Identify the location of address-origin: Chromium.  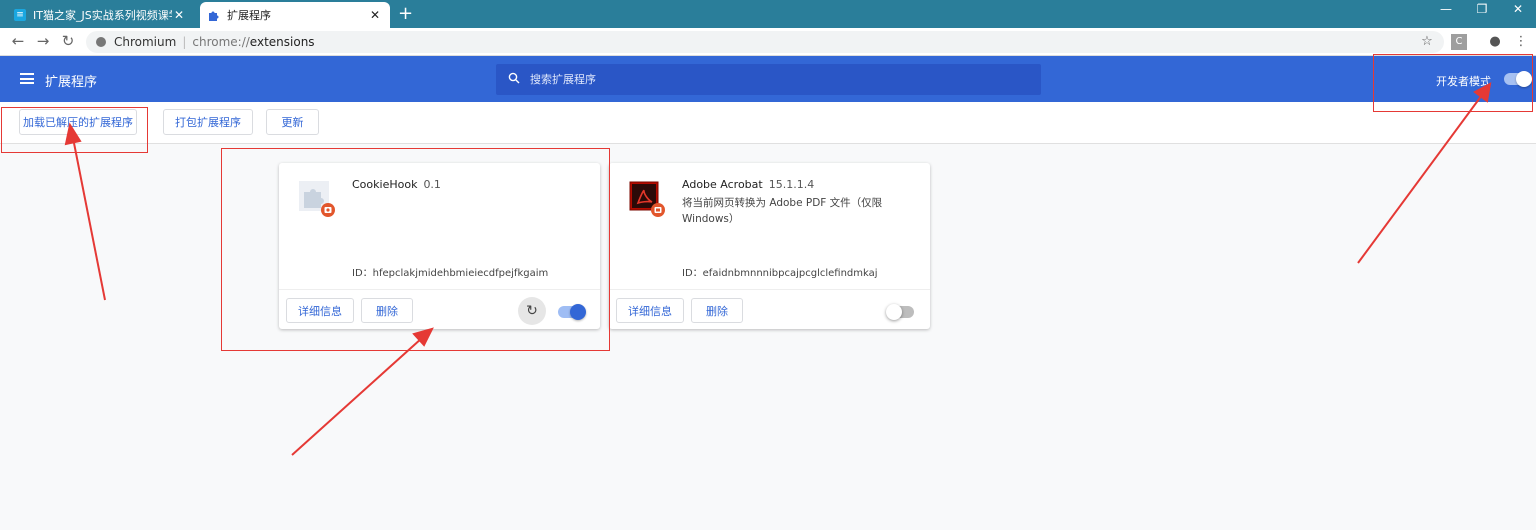
(145, 42).